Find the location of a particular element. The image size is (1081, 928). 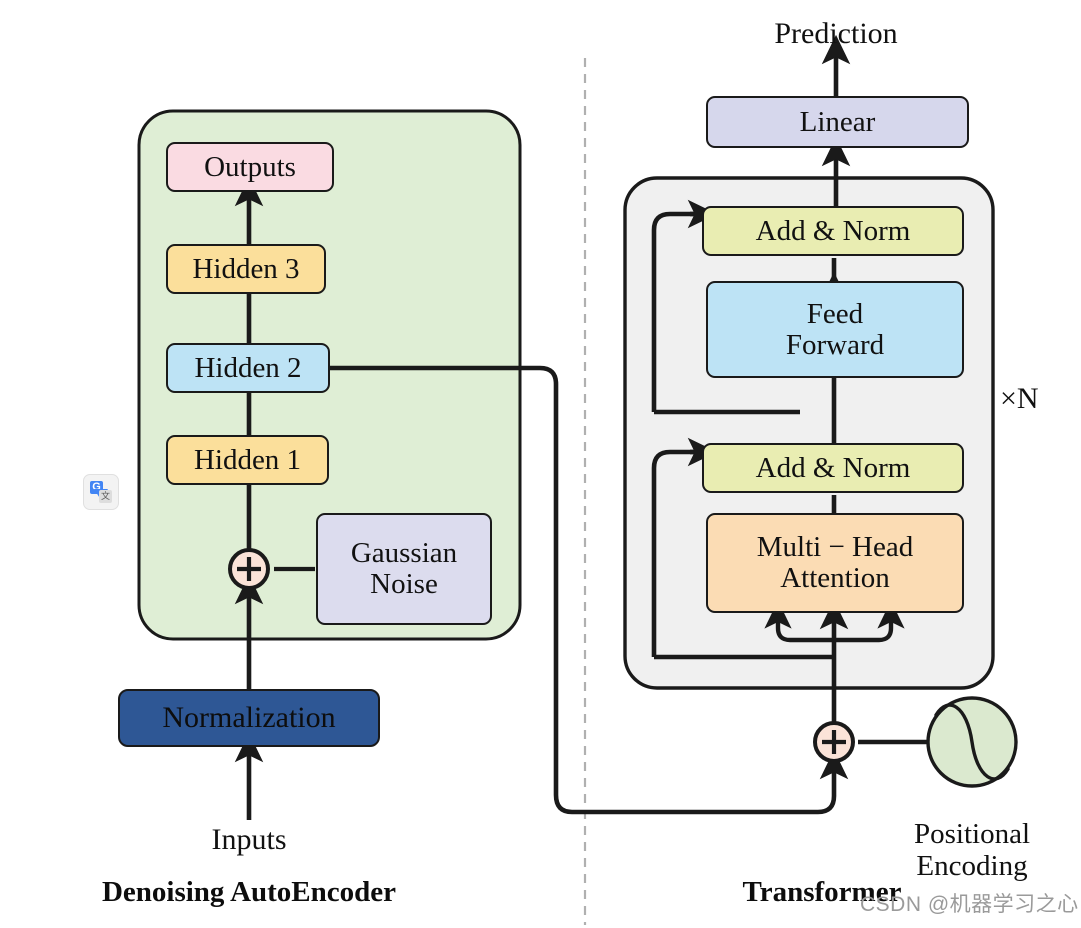

node-hidden1-label: Hidden 1 is located at coordinates (247, 459).